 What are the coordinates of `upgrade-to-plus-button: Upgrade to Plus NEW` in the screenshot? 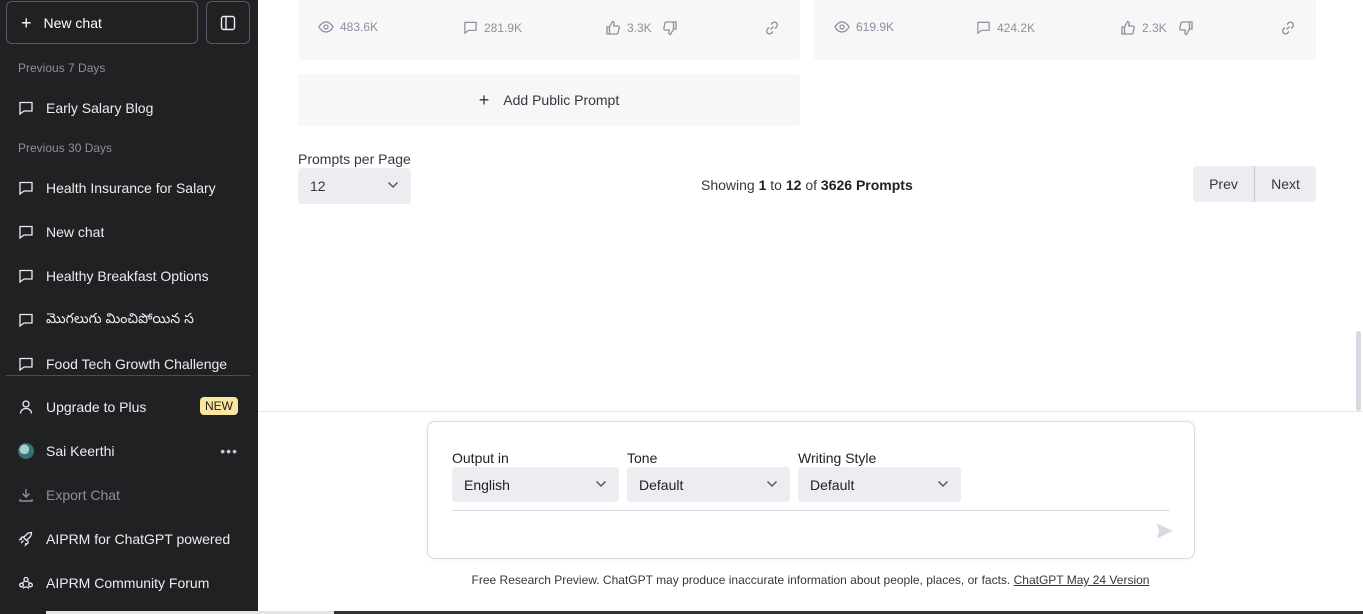 It's located at (128, 407).